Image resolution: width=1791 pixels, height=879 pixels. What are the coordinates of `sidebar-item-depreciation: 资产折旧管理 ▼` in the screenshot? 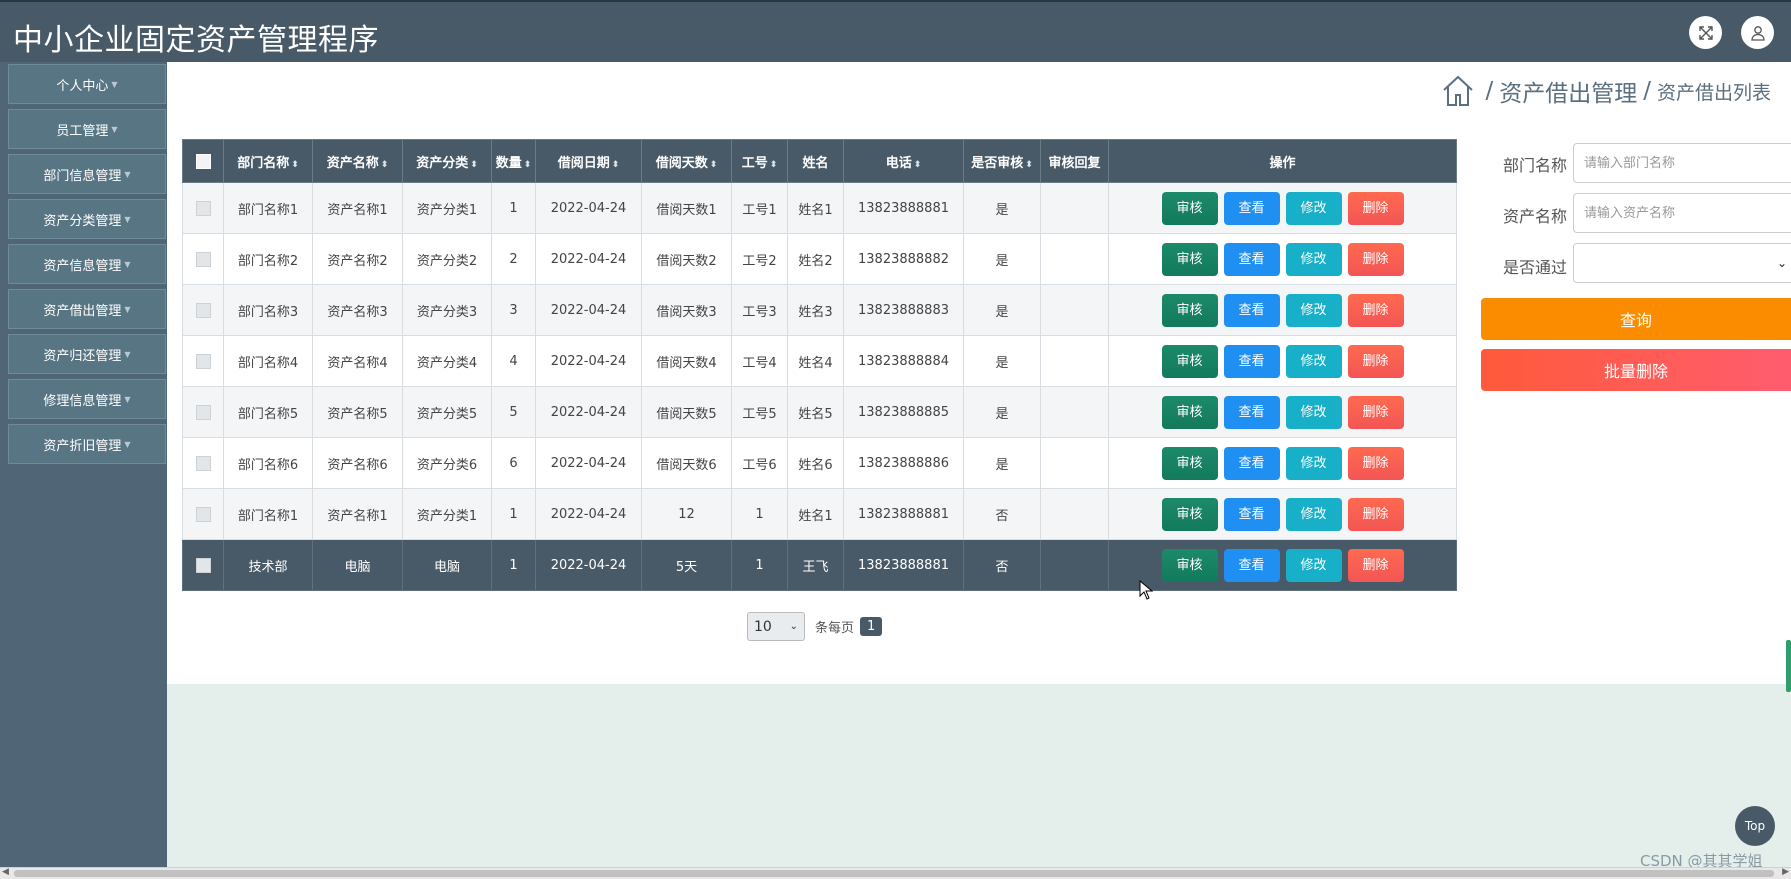 It's located at (87, 444).